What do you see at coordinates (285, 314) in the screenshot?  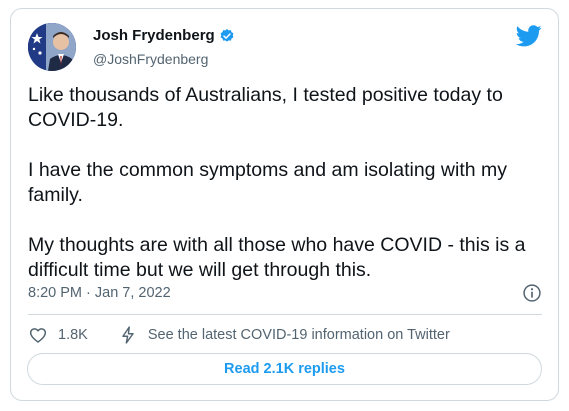 I see `divider` at bounding box center [285, 314].